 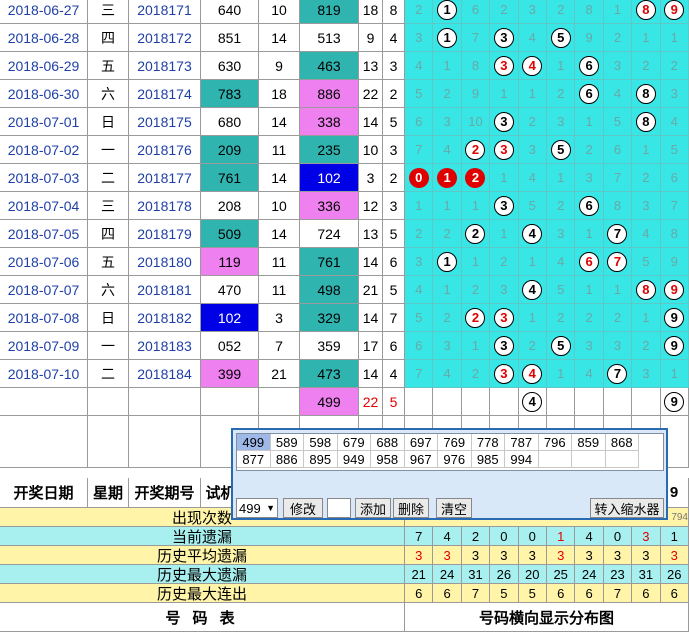 What do you see at coordinates (321, 442) in the screenshot?
I see `popup-number-cell: 598` at bounding box center [321, 442].